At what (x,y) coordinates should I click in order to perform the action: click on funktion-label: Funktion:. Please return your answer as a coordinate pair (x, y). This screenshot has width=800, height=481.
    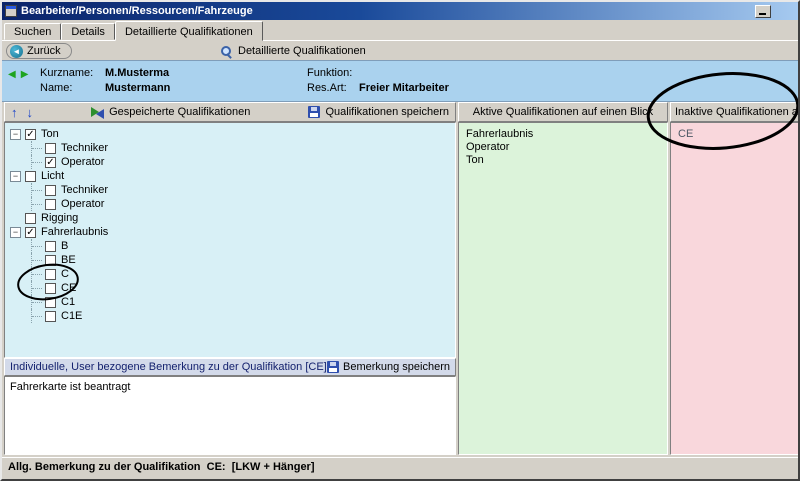
    Looking at the image, I should click on (330, 73).